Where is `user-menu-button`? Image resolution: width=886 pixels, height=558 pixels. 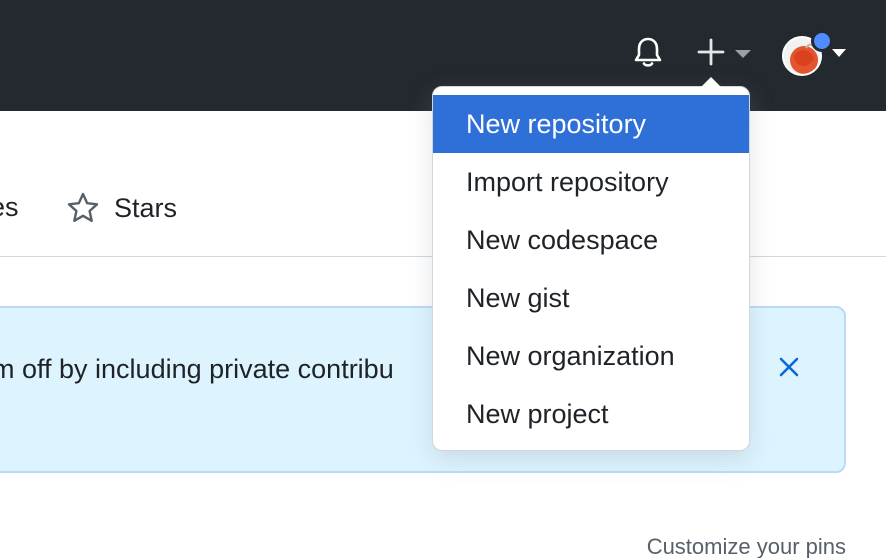
user-menu-button is located at coordinates (815, 54).